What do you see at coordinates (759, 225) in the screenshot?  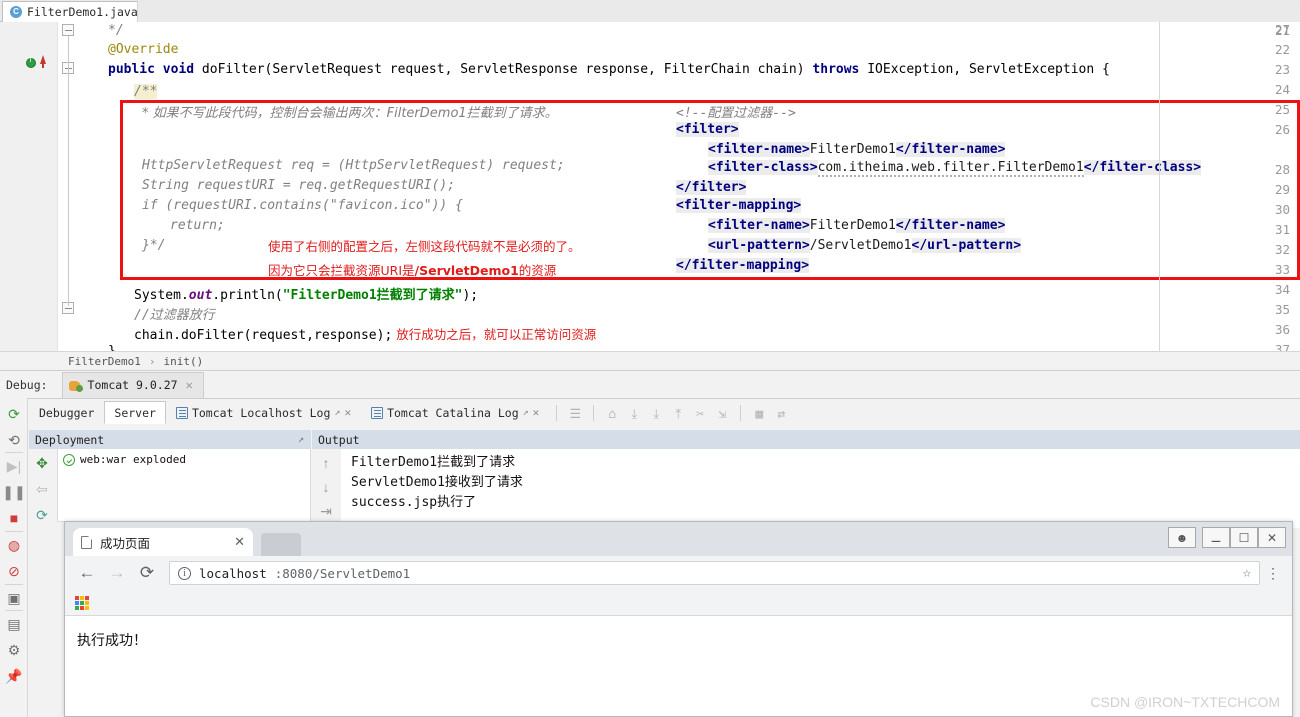 I see `xml-map-filter-name-open: <filter-name>` at bounding box center [759, 225].